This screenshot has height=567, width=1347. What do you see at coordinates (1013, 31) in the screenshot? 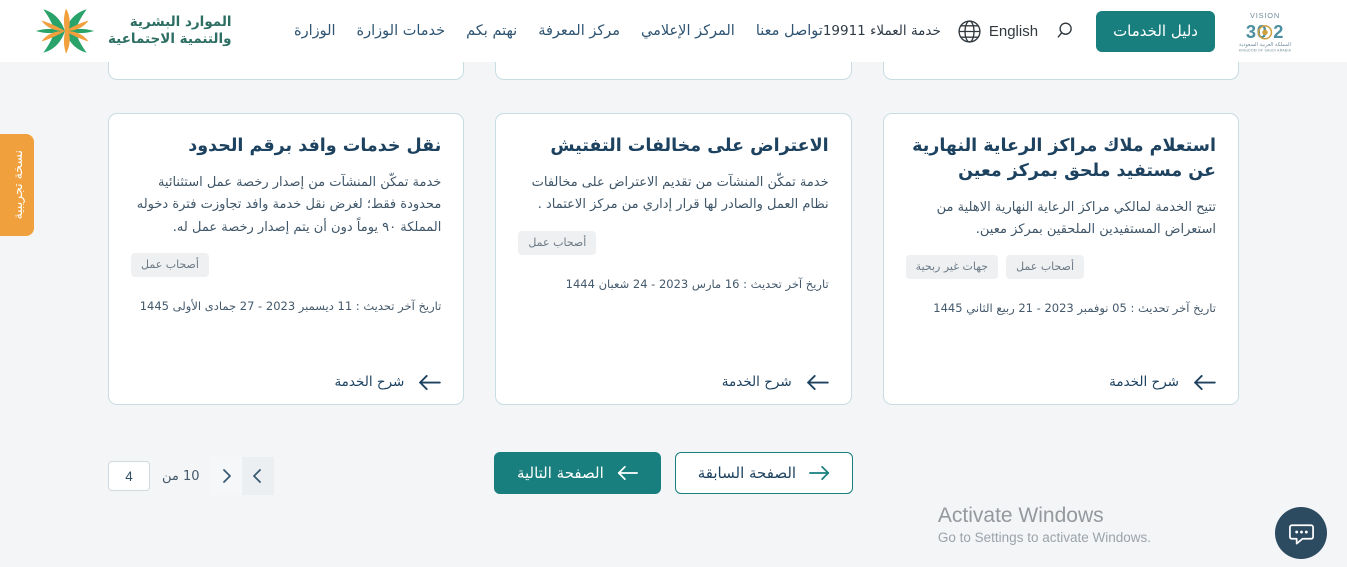
I see `language-label: English` at bounding box center [1013, 31].